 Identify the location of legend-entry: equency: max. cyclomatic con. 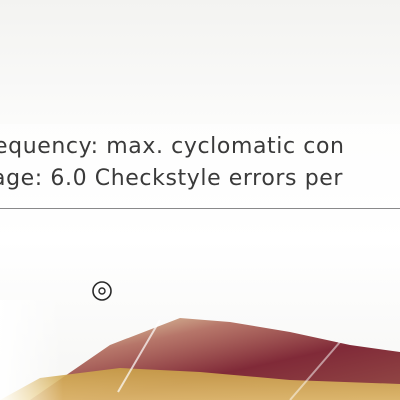
(172, 146).